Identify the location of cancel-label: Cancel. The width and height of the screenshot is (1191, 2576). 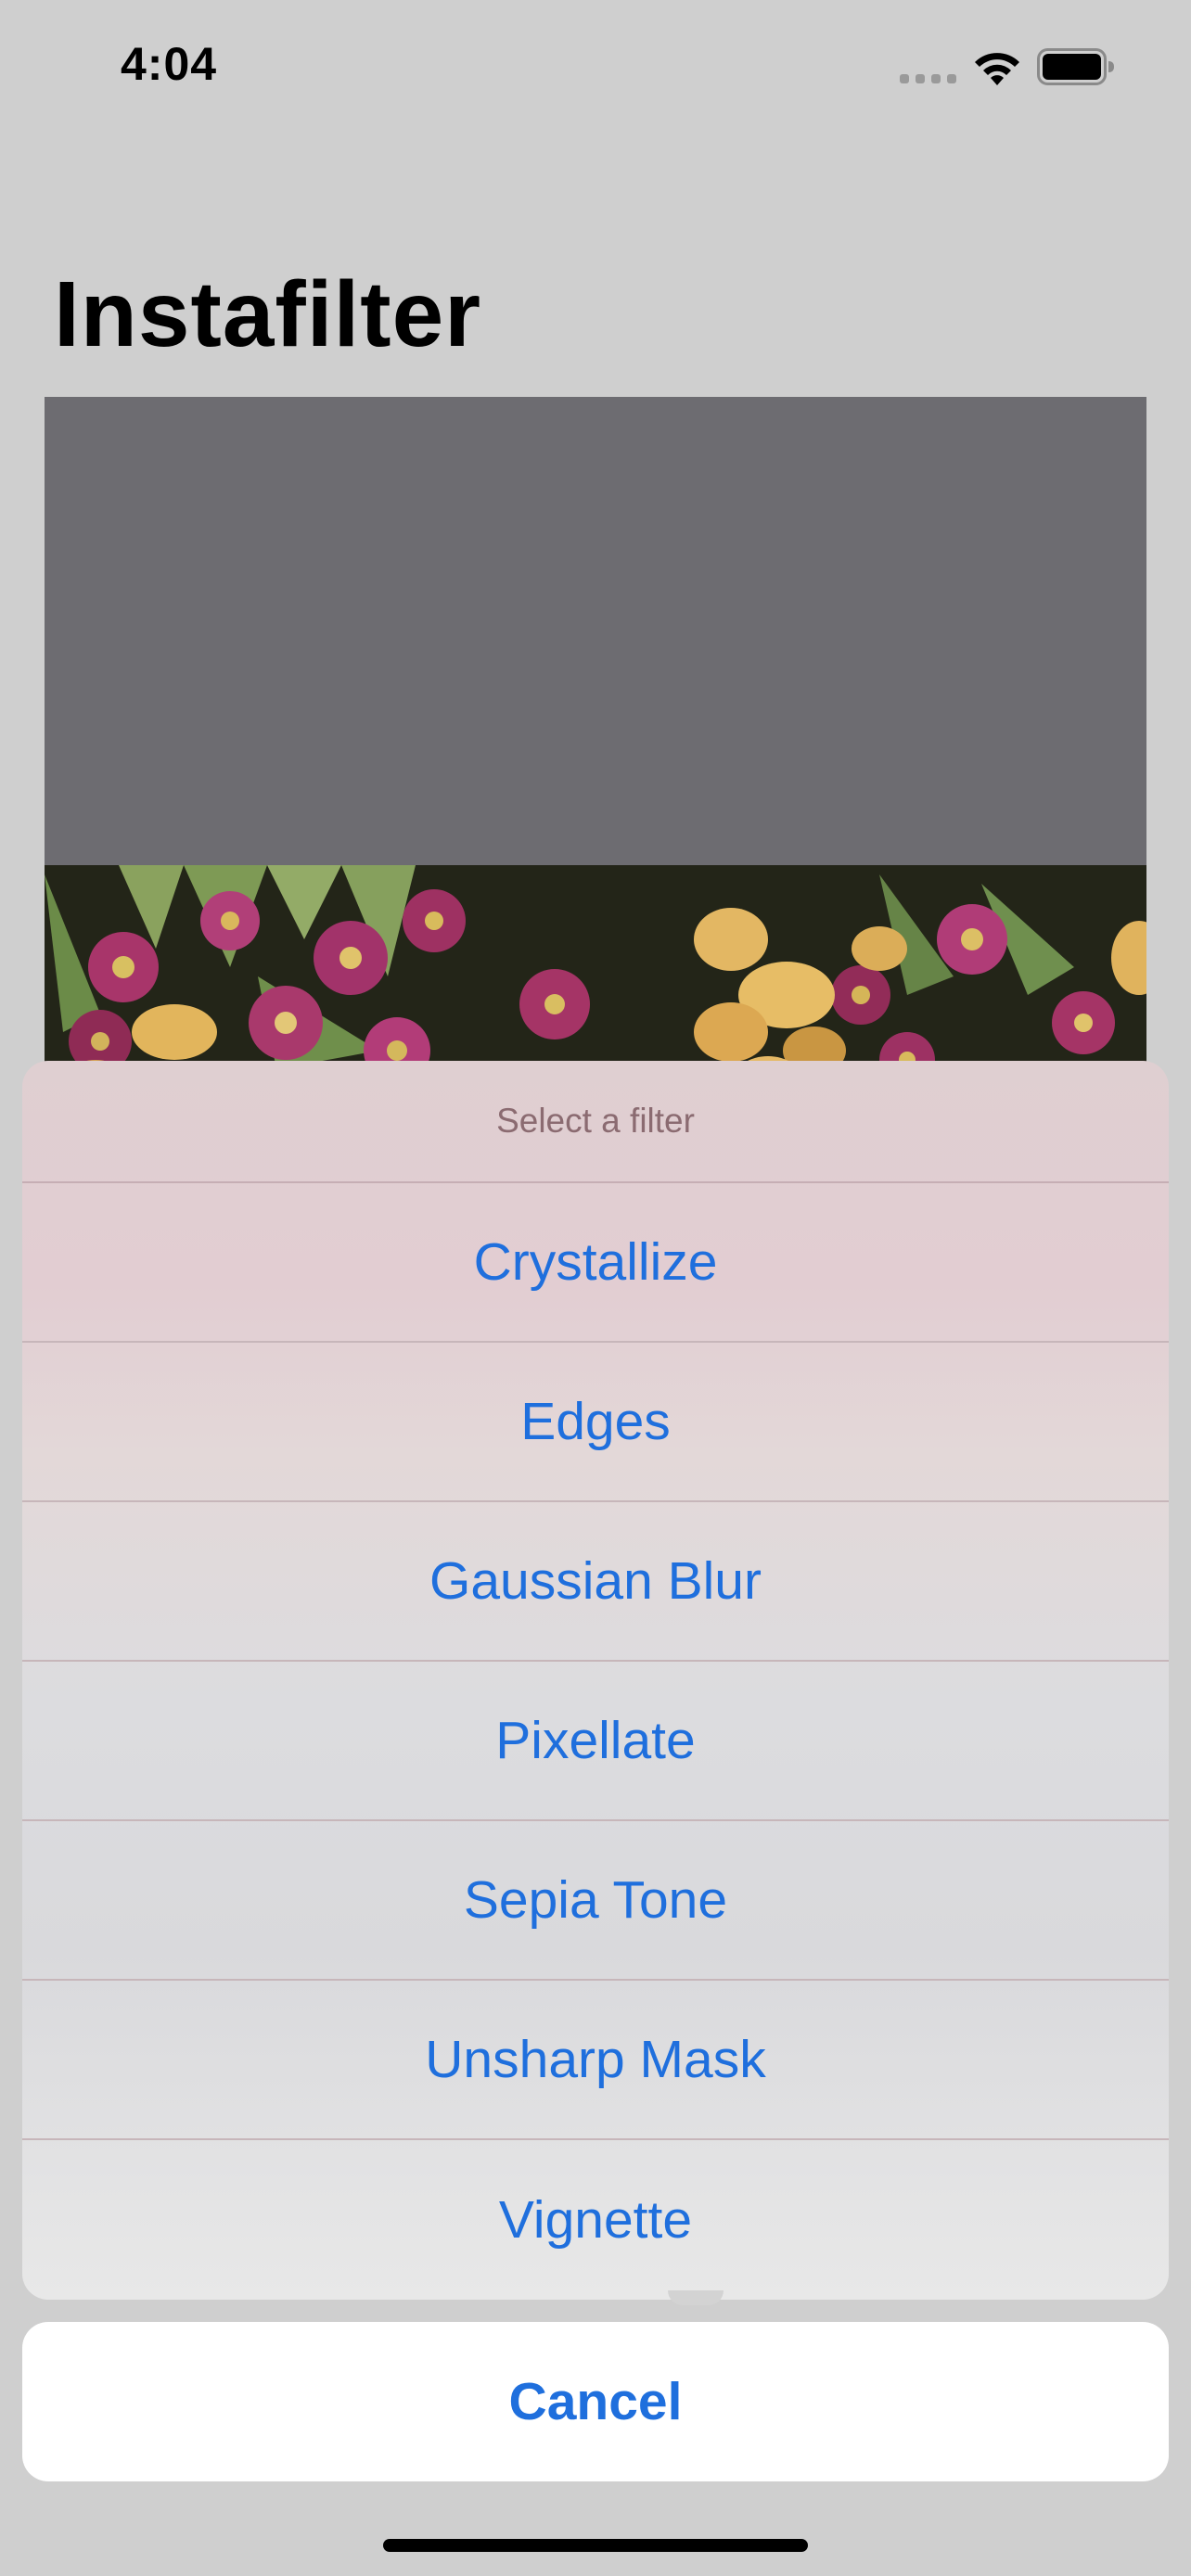
(595, 2401).